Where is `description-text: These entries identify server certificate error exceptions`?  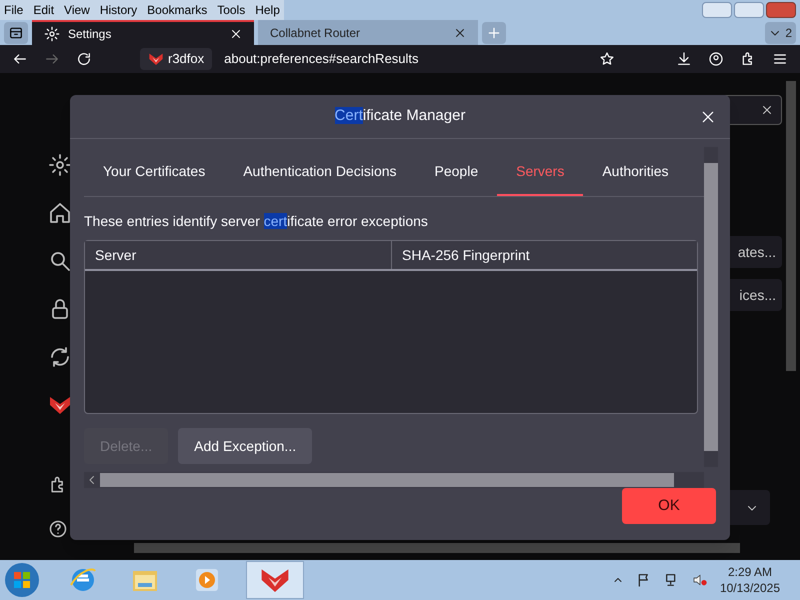 description-text: These entries identify server certificate error exceptions is located at coordinates (256, 221).